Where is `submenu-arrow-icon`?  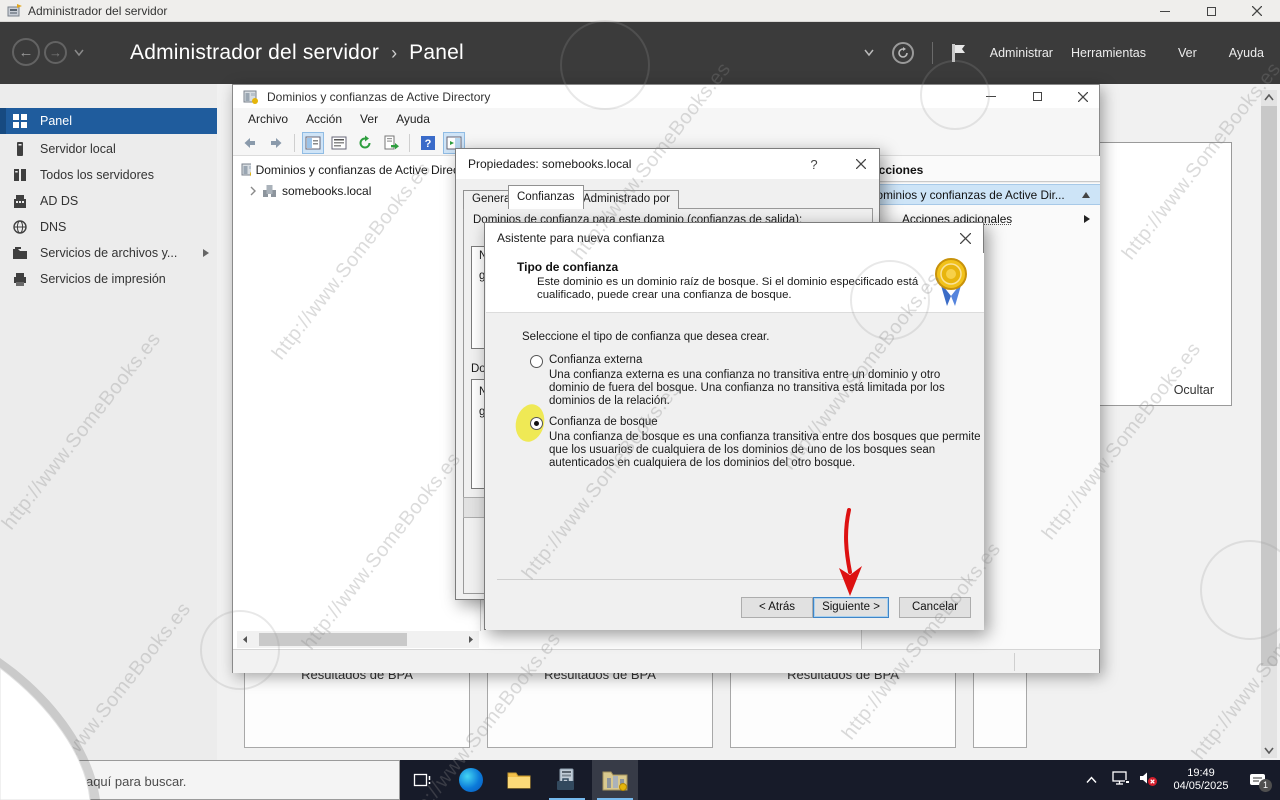
submenu-arrow-icon is located at coordinates (1087, 219).